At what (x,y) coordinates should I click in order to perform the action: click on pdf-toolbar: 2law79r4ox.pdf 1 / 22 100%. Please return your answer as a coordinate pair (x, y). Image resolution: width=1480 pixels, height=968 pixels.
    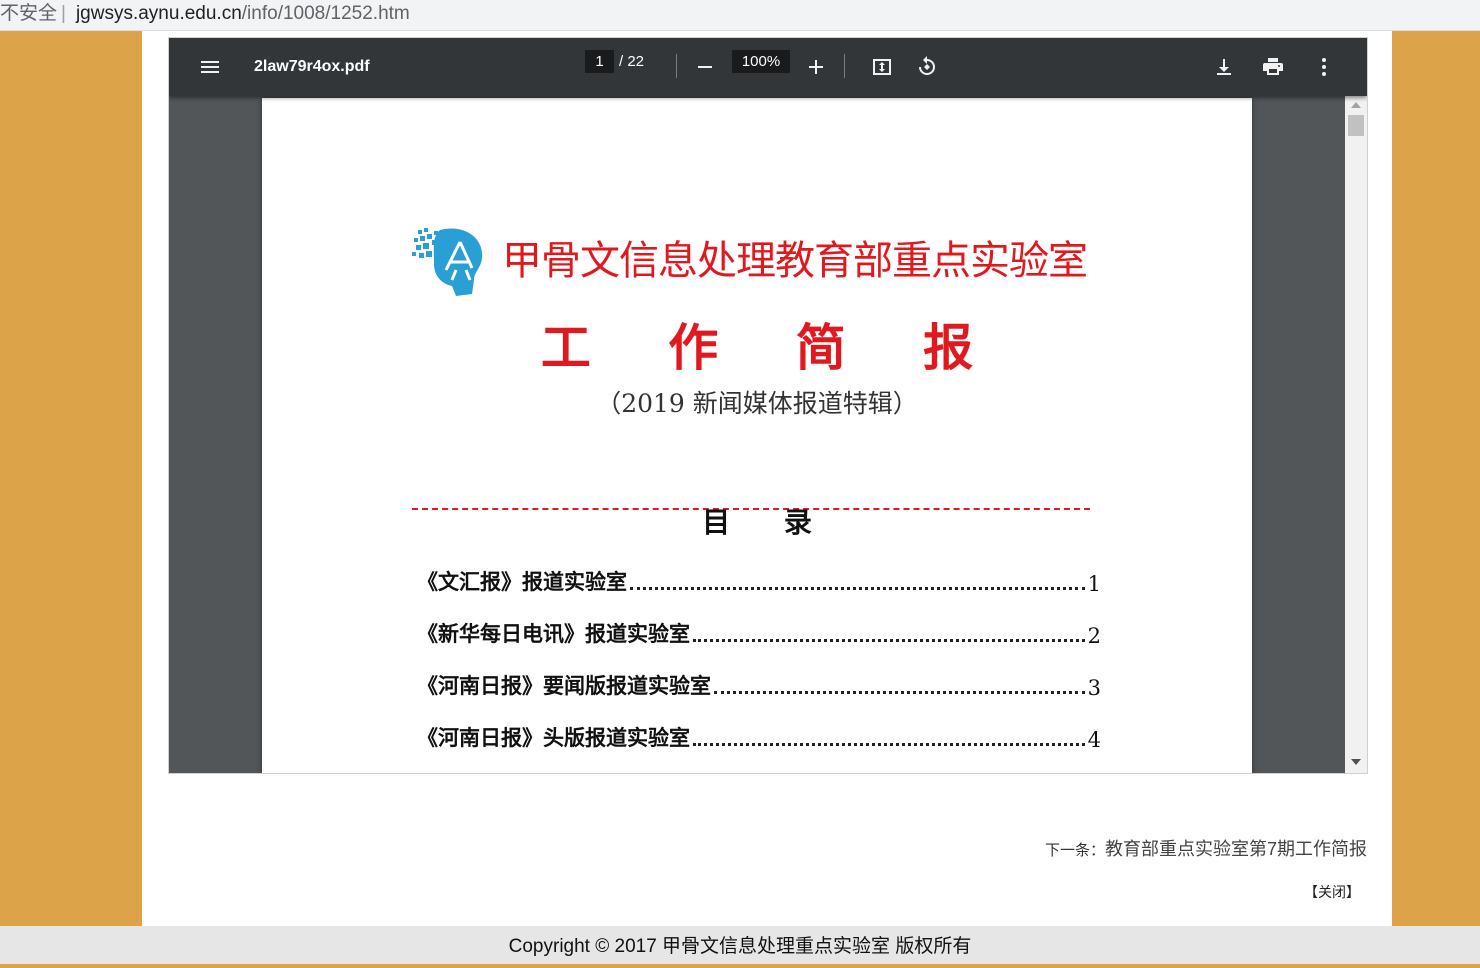
    Looking at the image, I should click on (768, 67).